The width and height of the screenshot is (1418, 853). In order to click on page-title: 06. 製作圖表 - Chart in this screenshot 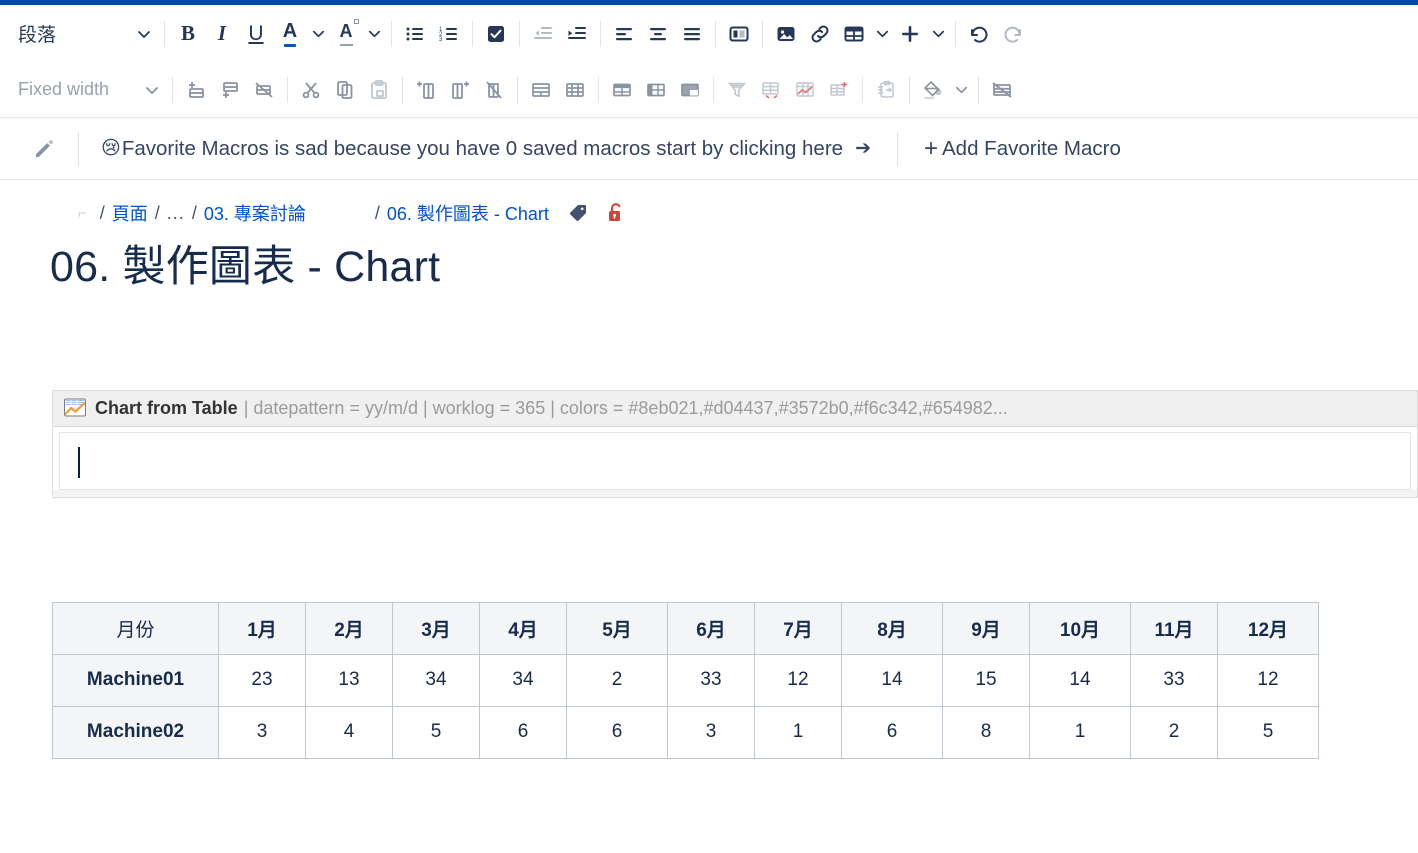, I will do `click(734, 268)`.